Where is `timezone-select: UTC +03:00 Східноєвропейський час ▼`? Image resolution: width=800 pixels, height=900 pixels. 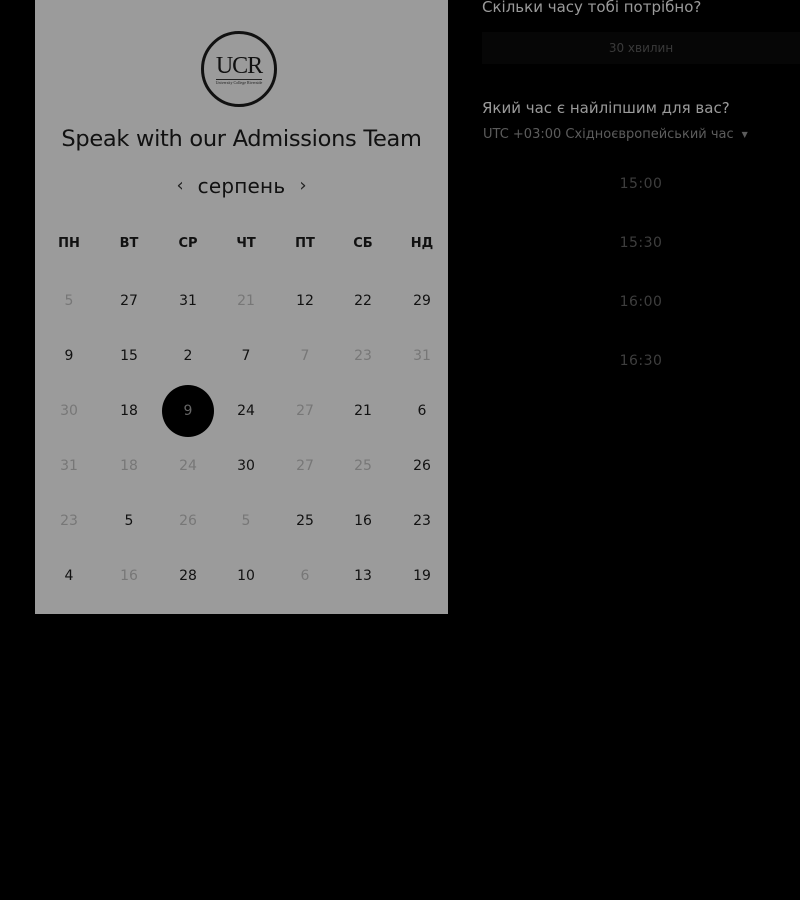
timezone-select: UTC +03:00 Східноєвропейський час ▼ is located at coordinates (615, 134).